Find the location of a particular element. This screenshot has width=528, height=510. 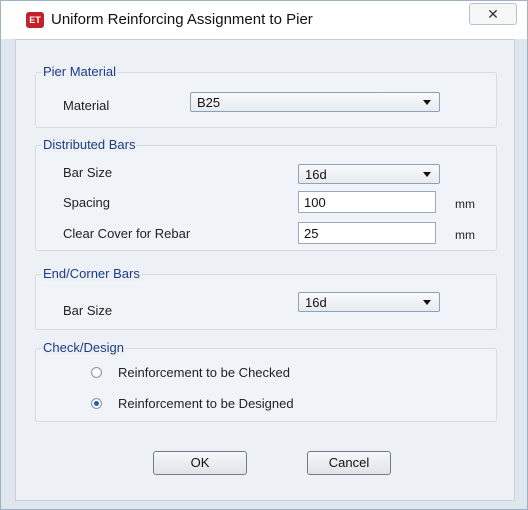

spacing-input: 100 is located at coordinates (367, 202).